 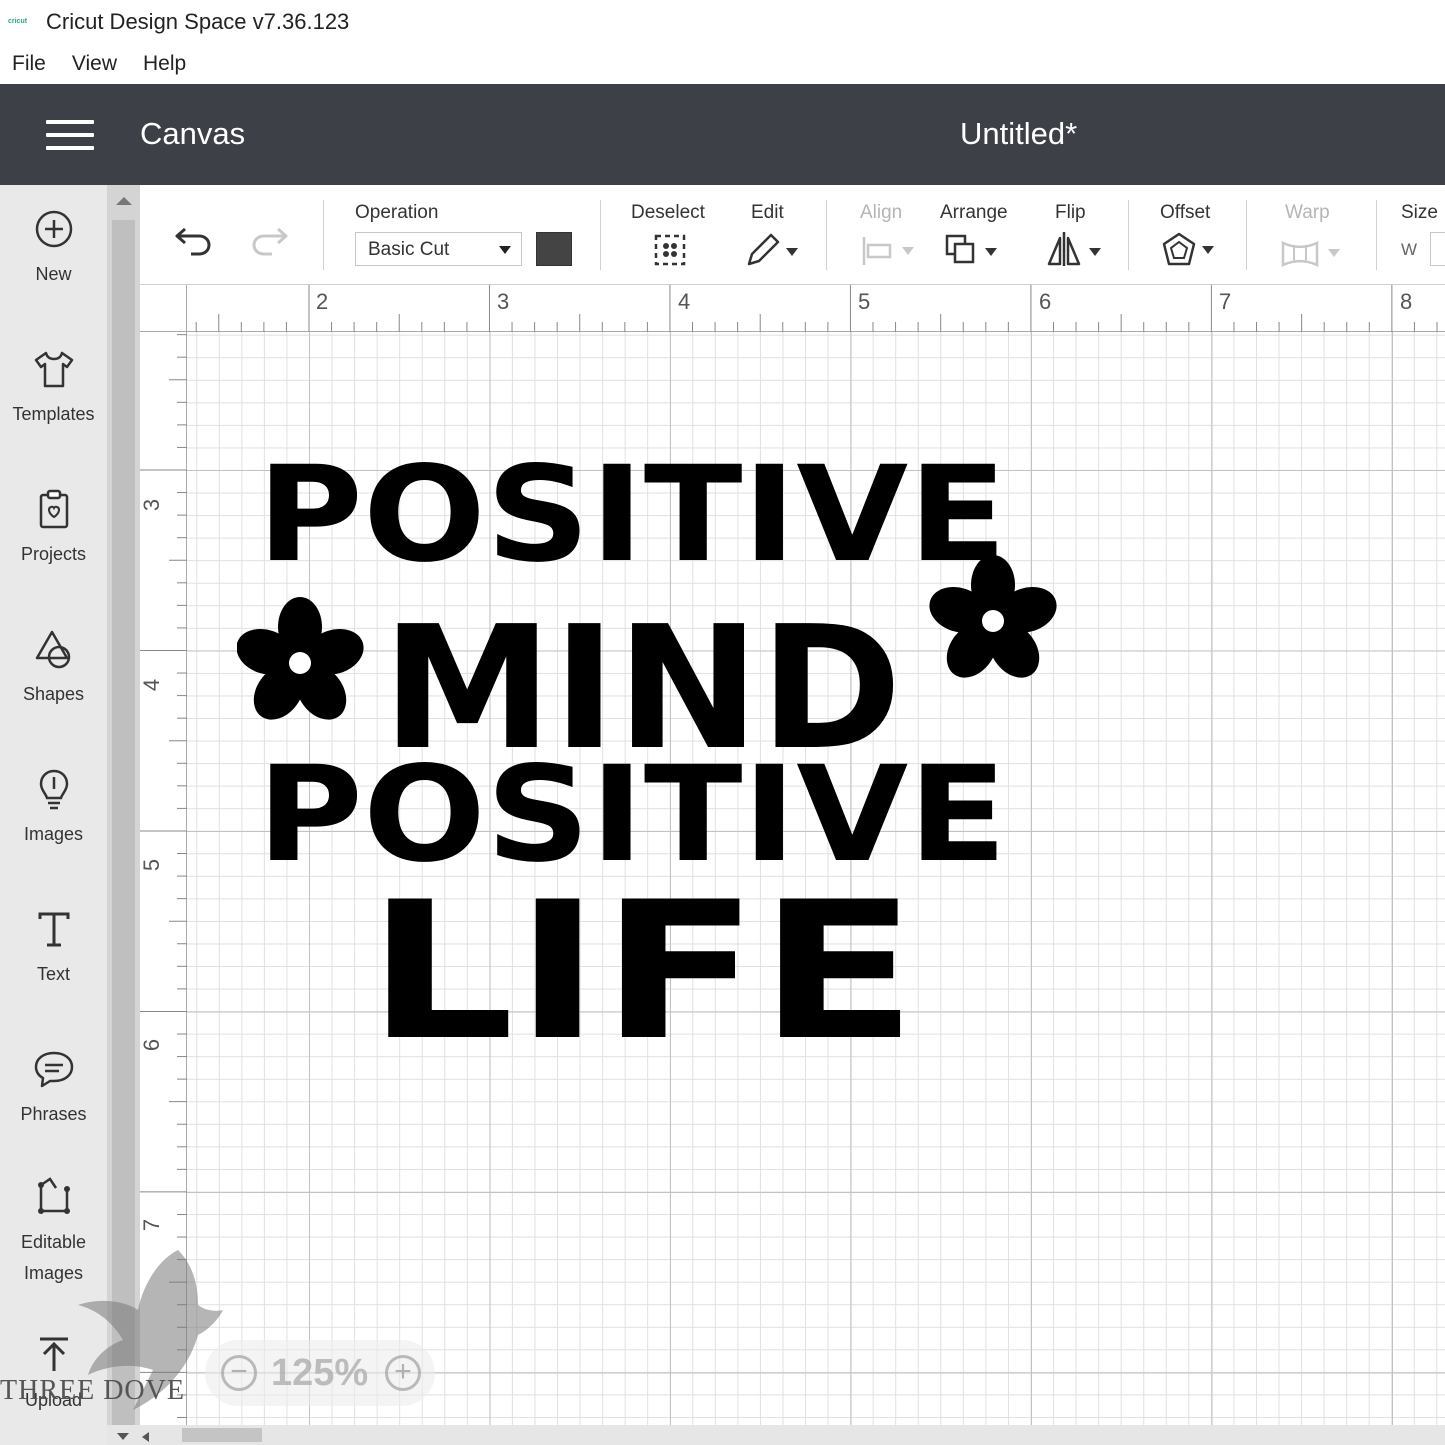 What do you see at coordinates (322, 301) in the screenshot?
I see `ruler-label: 2` at bounding box center [322, 301].